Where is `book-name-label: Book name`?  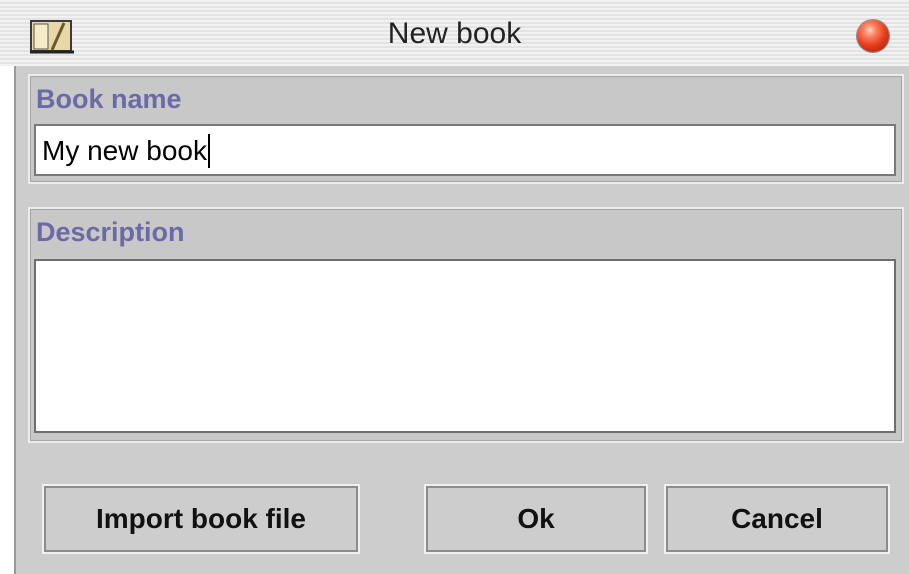 book-name-label: Book name is located at coordinates (109, 99).